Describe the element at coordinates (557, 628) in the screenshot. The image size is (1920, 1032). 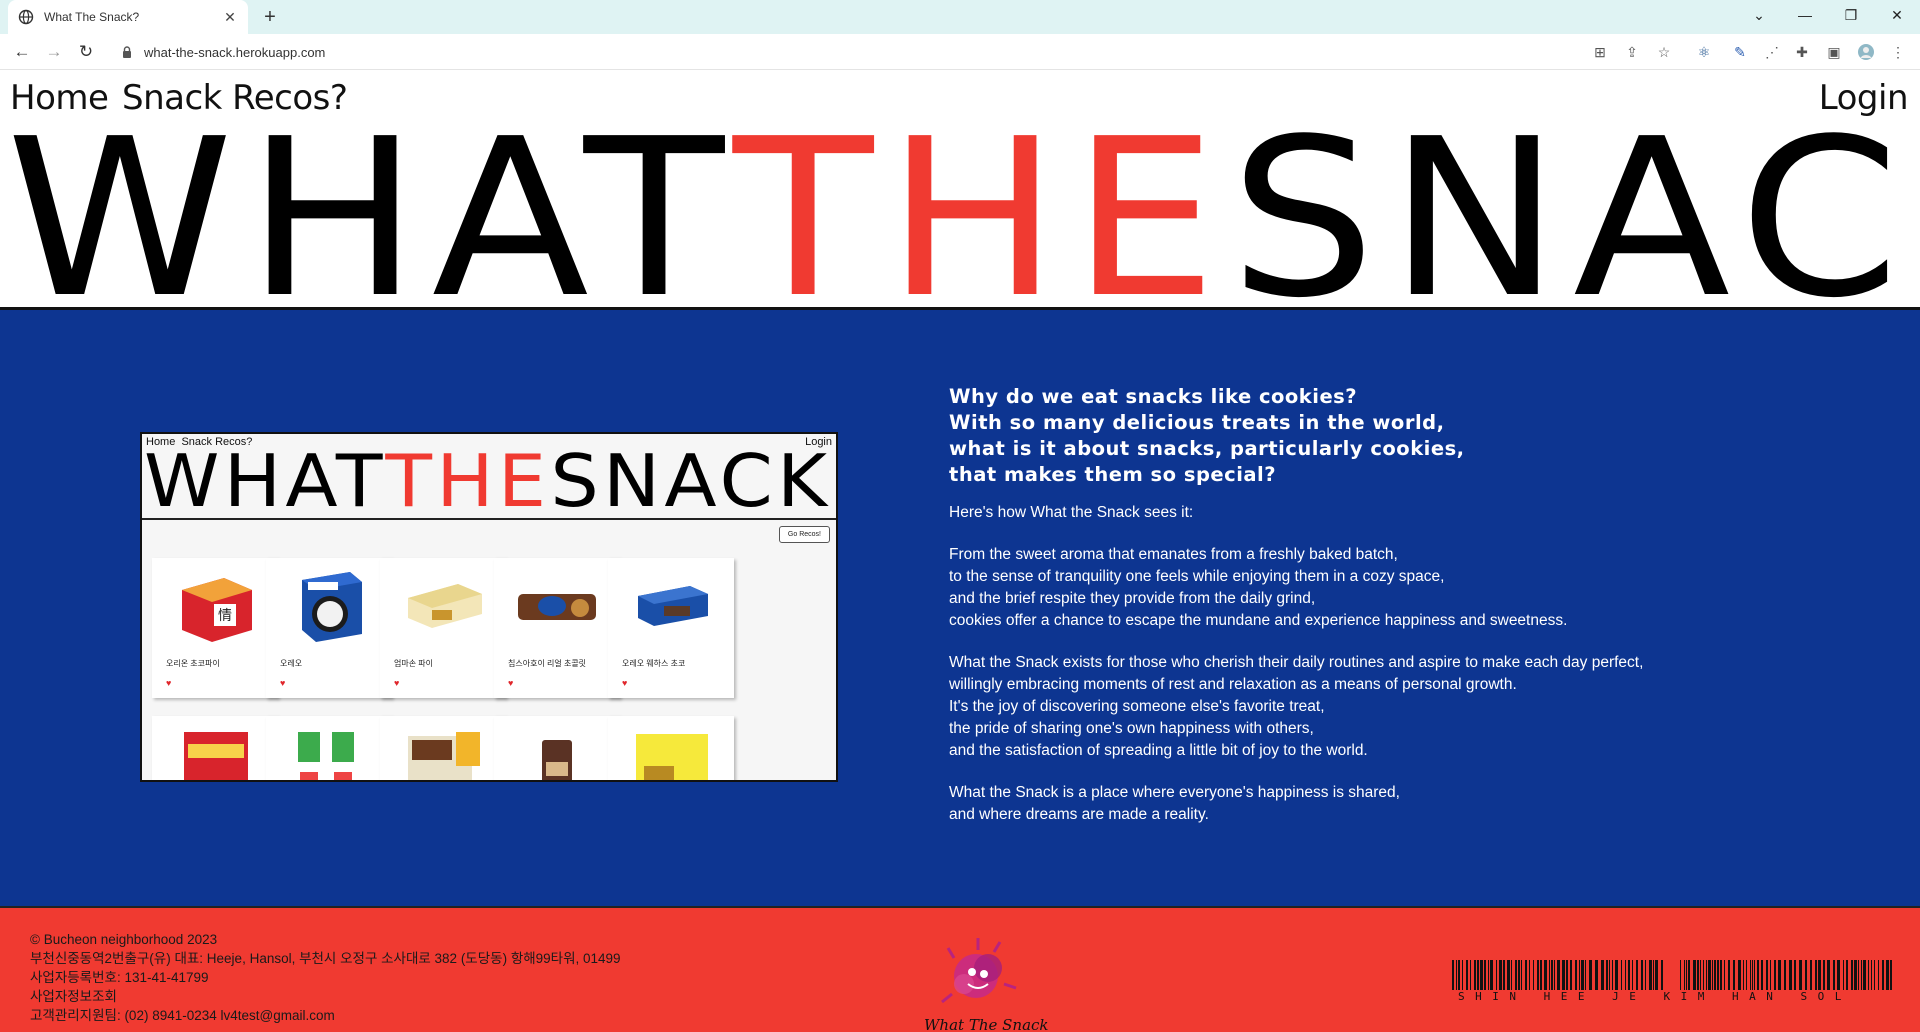
I see `preview-card: 칩스아호이 리얼 초콜릿 ♥` at that location.